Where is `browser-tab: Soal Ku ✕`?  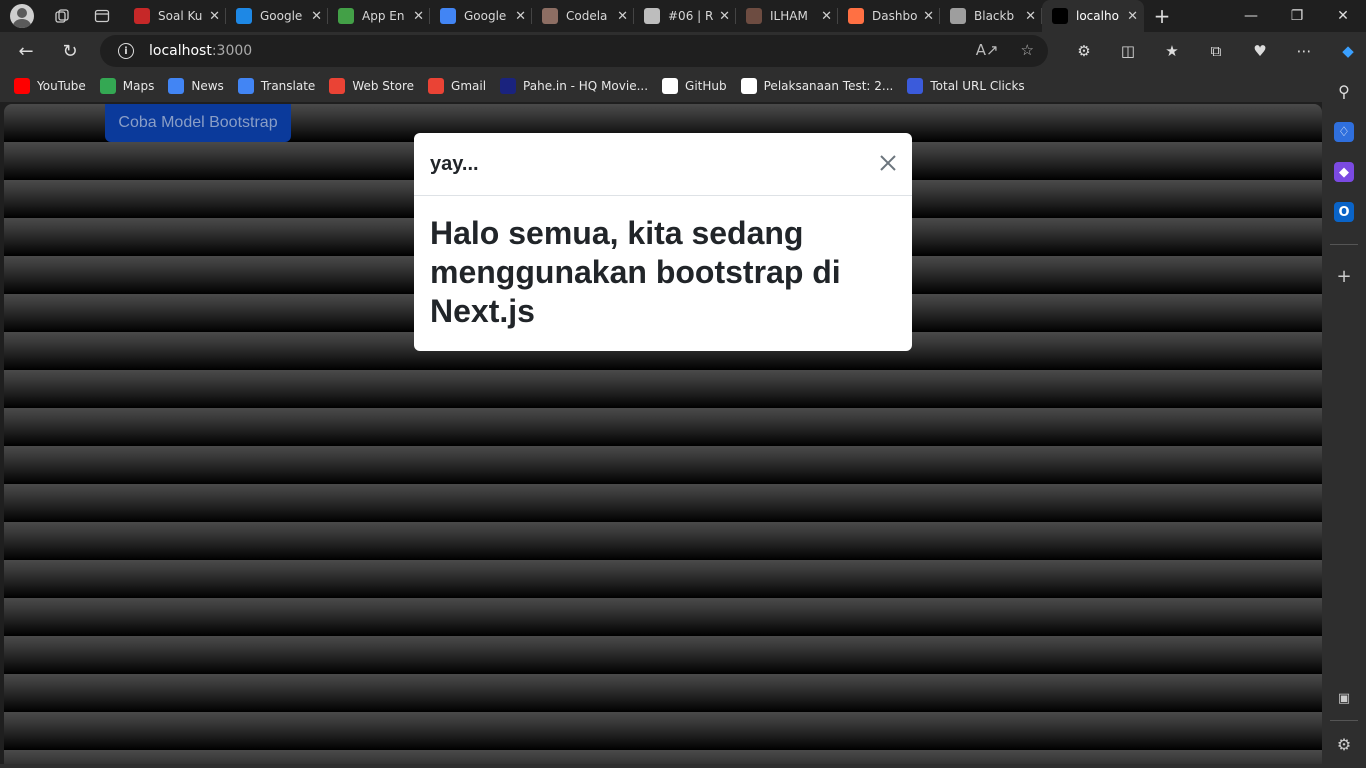 browser-tab: Soal Ku ✕ is located at coordinates (175, 16).